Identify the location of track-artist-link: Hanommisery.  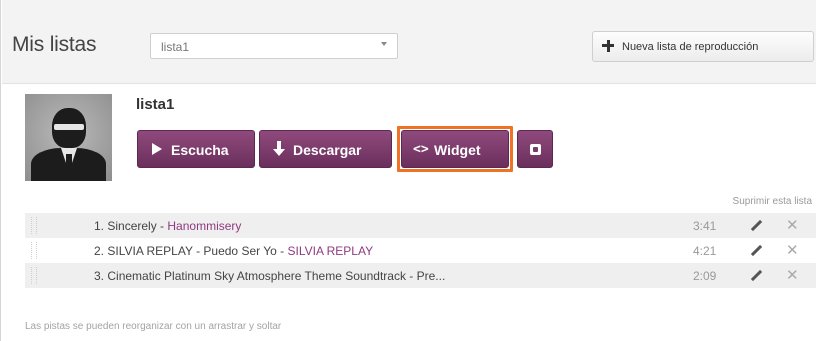
(204, 226).